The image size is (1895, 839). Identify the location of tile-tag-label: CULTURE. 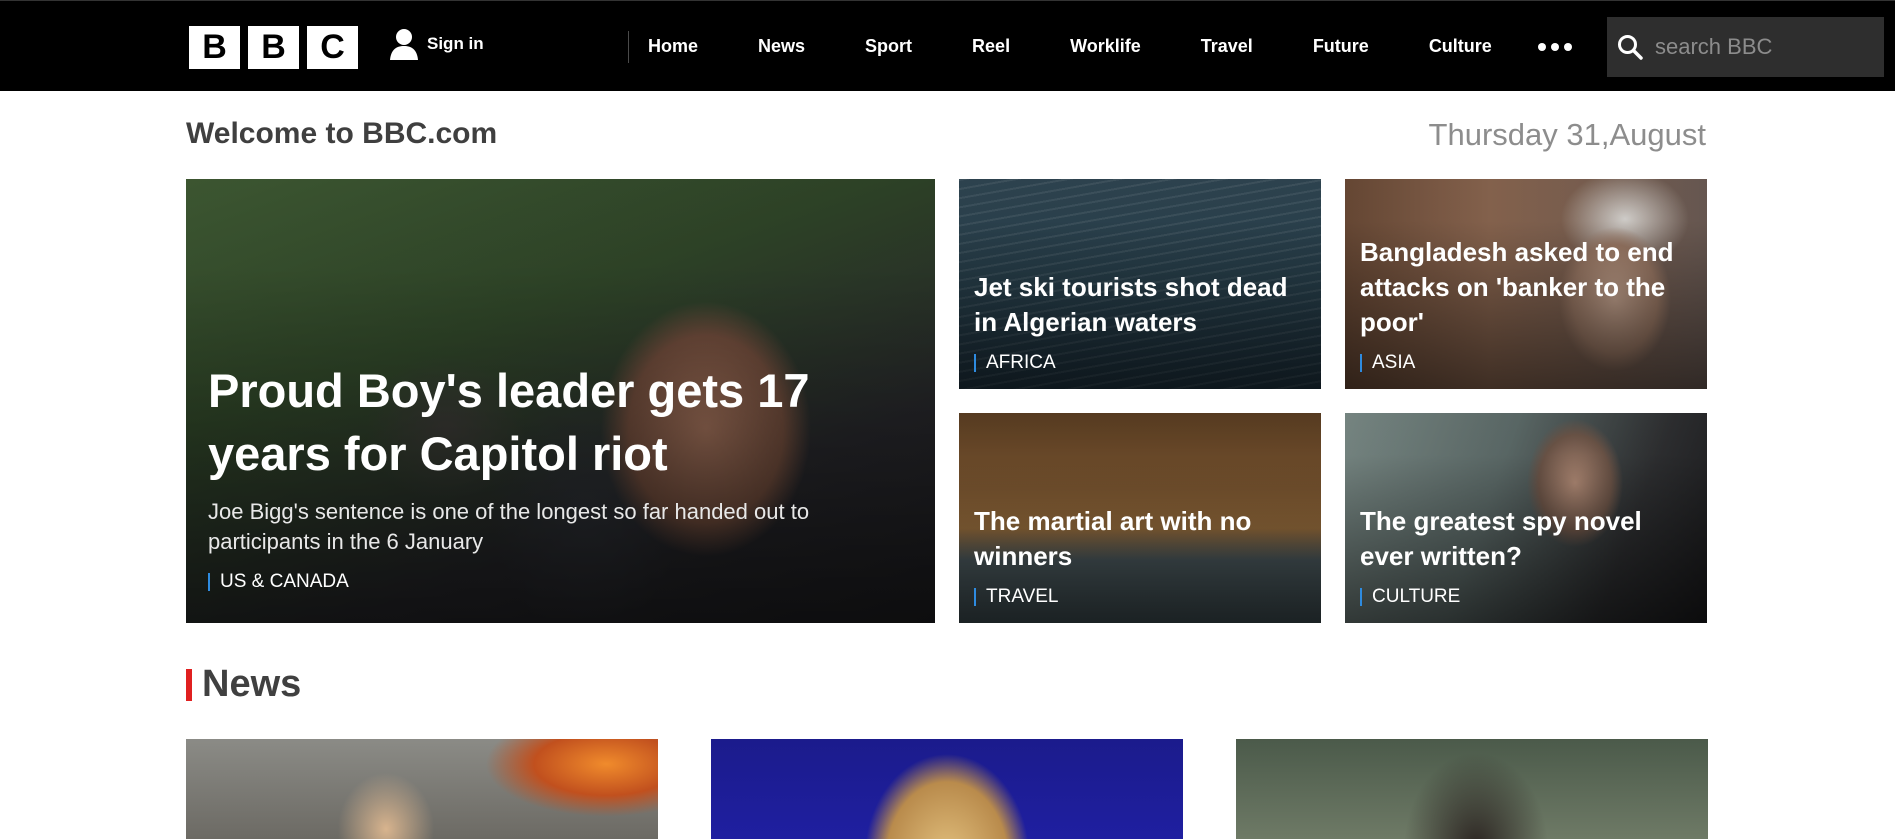
(1416, 596).